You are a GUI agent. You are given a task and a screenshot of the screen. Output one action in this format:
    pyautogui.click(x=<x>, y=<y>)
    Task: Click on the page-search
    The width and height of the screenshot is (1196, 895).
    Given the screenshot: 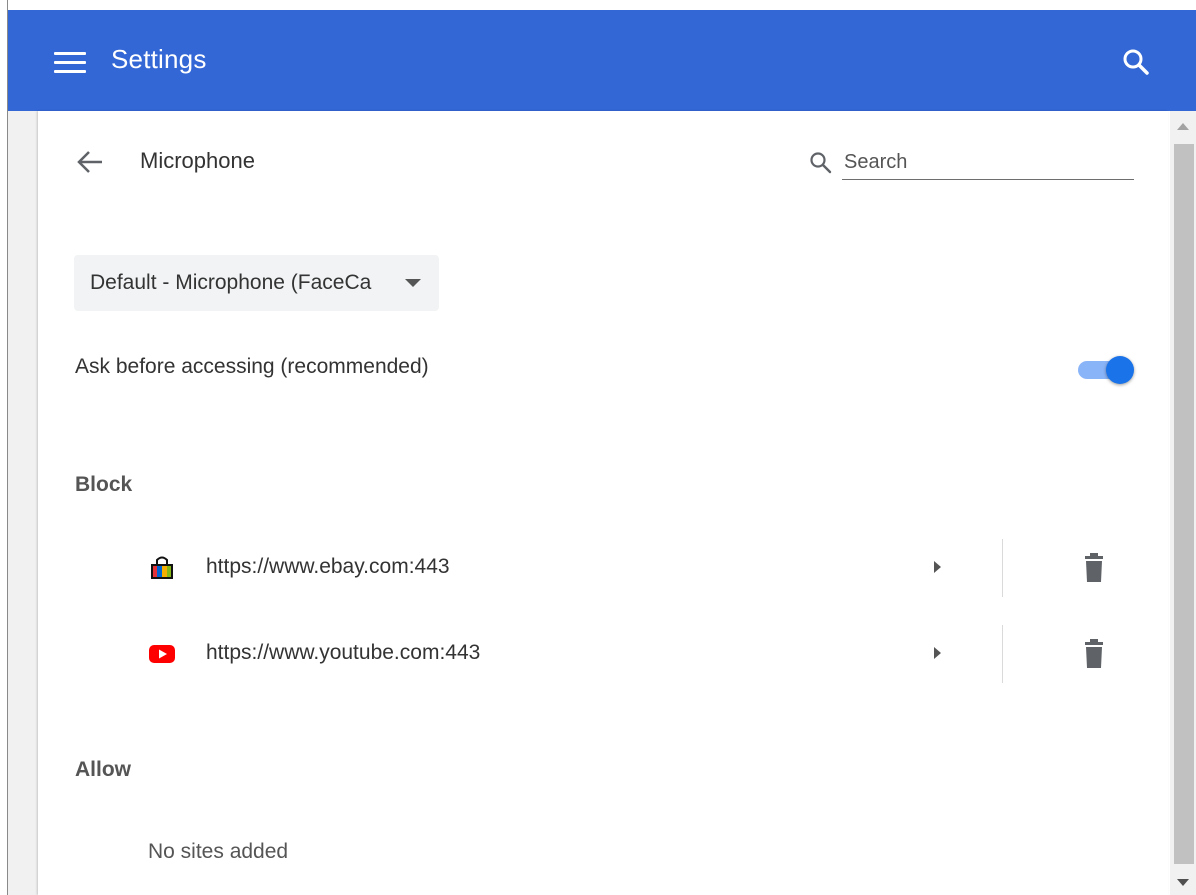 What is the action you would take?
    pyautogui.click(x=971, y=164)
    